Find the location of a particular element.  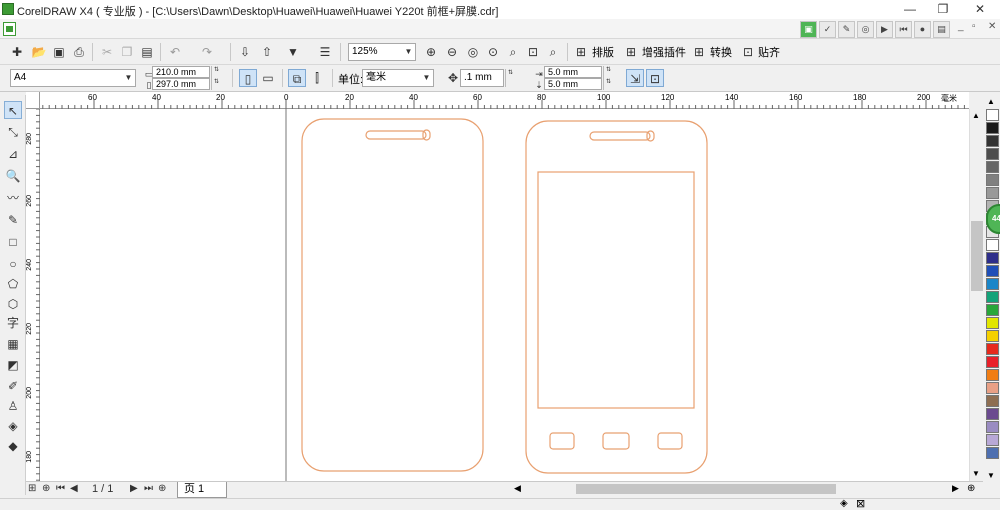

refresh-icon: ▣ is located at coordinates (808, 29).